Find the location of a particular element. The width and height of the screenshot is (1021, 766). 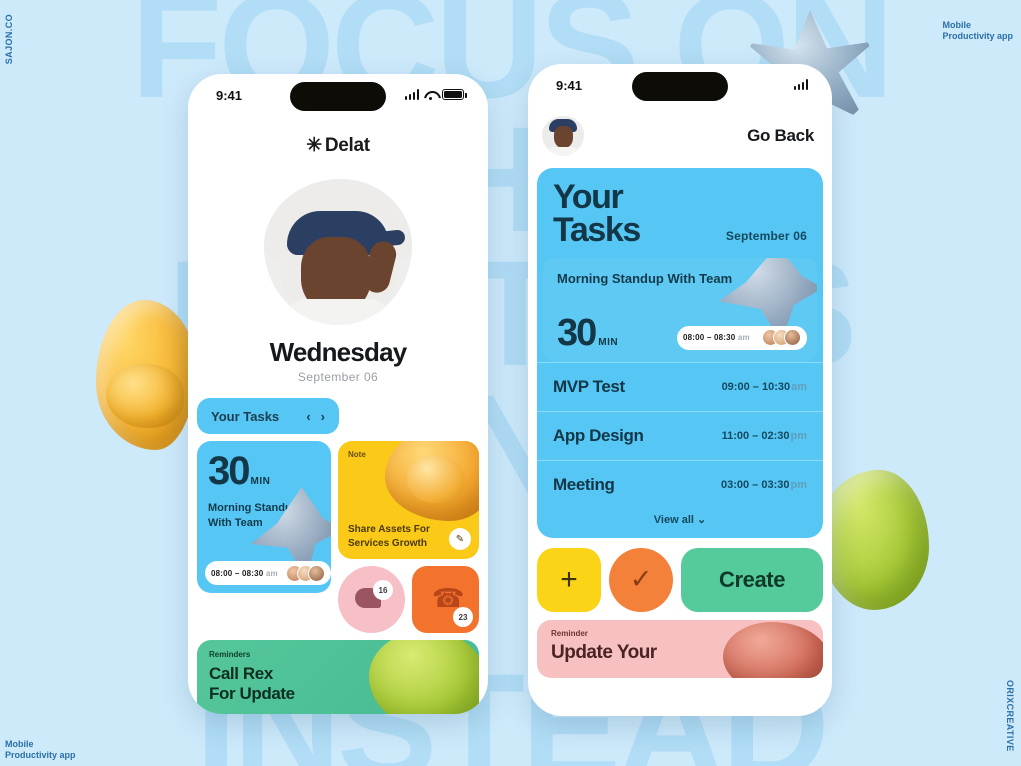

chevron-right-icon: › is located at coordinates (323, 416).